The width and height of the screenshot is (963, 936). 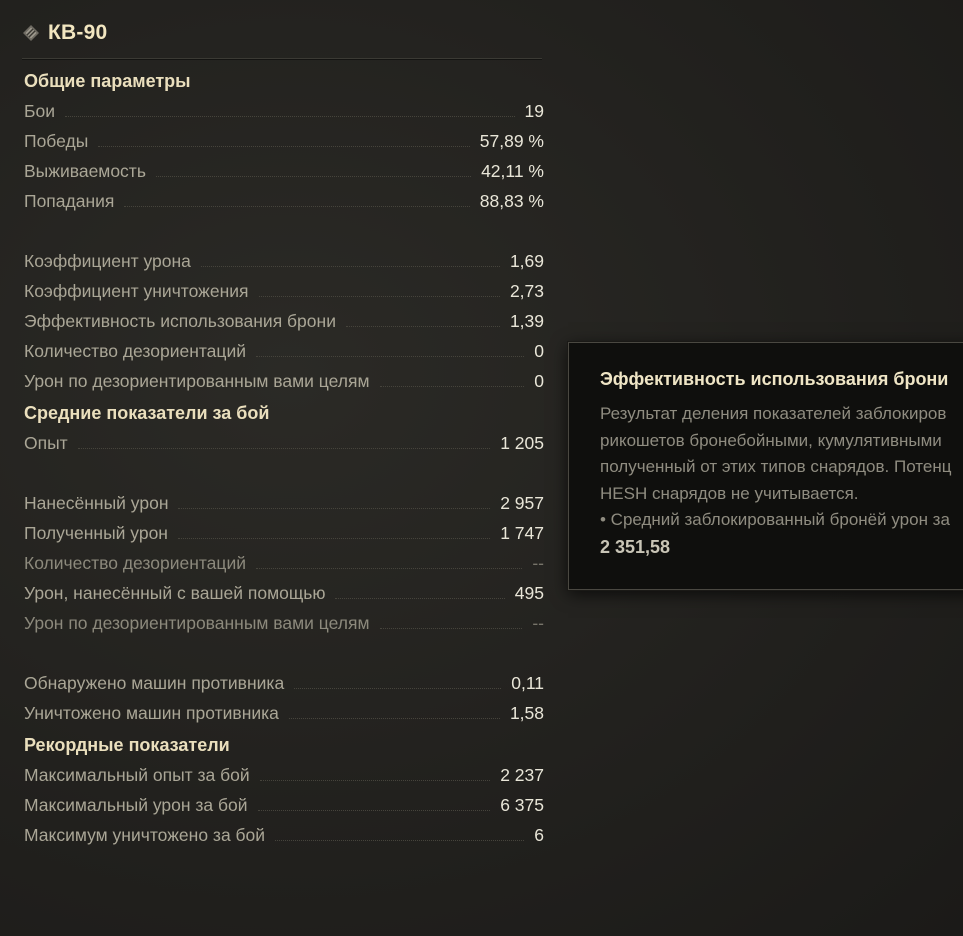 What do you see at coordinates (526, 290) in the screenshot?
I see `stat-value: 2,73` at bounding box center [526, 290].